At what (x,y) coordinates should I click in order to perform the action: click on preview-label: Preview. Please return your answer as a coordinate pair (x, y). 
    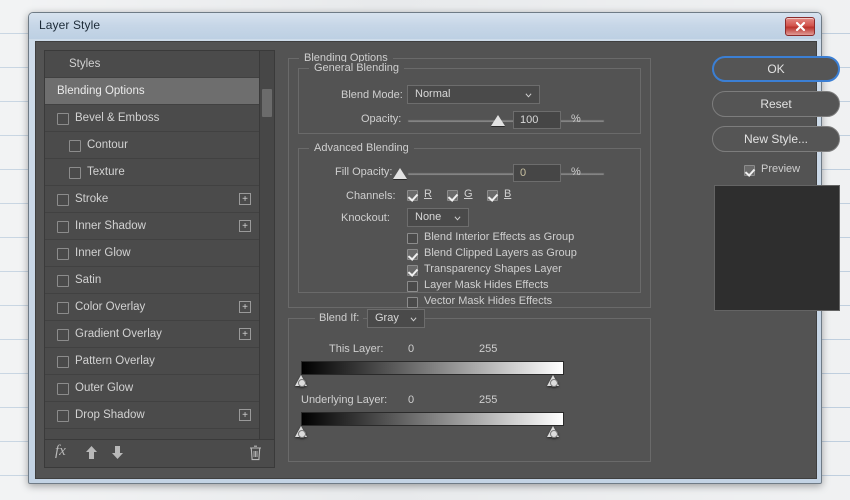
    Looking at the image, I should click on (781, 169).